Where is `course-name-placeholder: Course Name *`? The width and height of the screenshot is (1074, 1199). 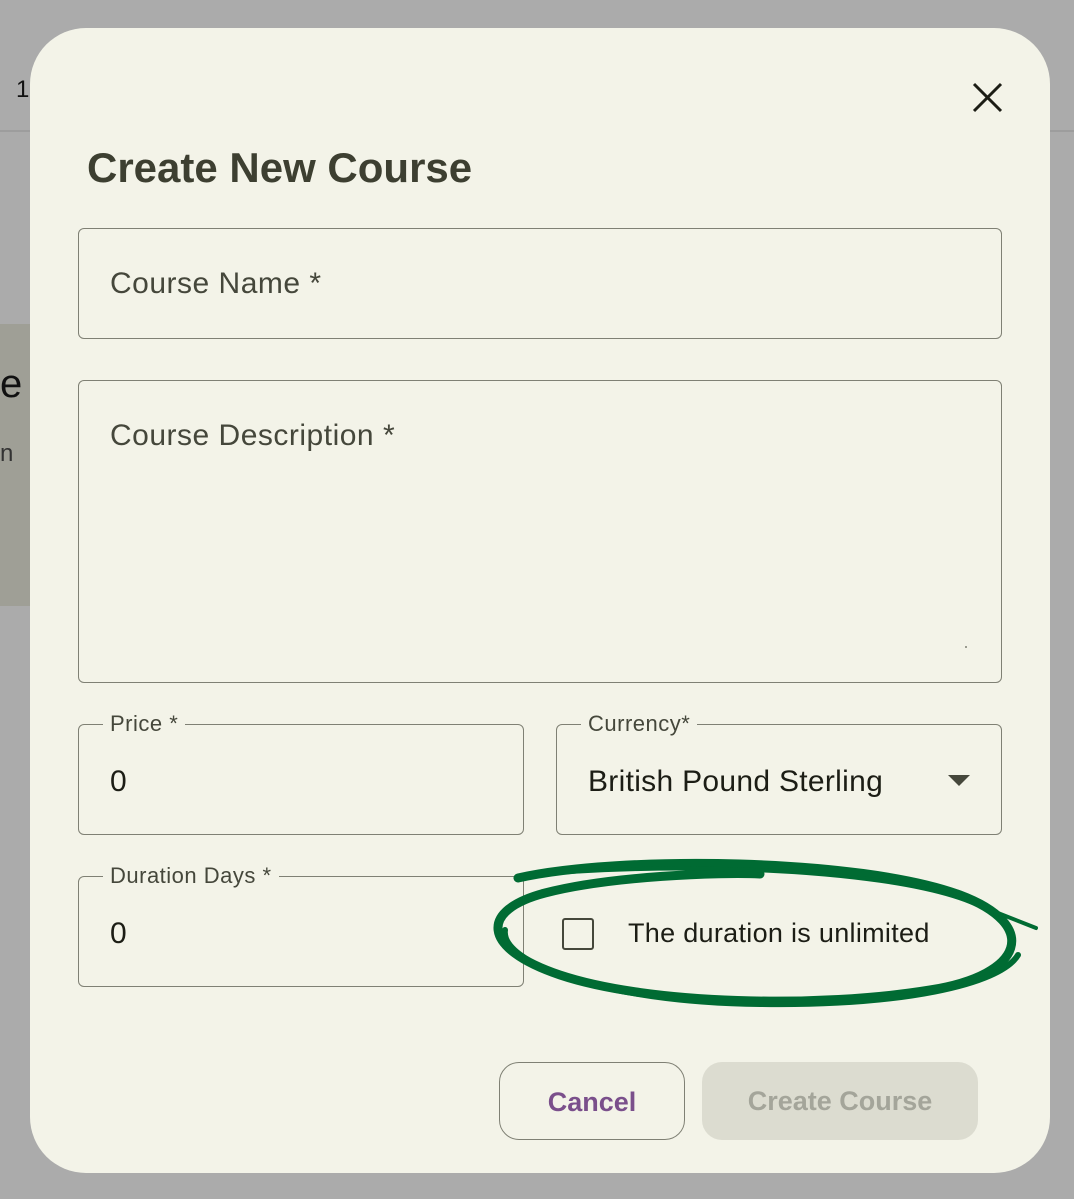
course-name-placeholder: Course Name * is located at coordinates (216, 283).